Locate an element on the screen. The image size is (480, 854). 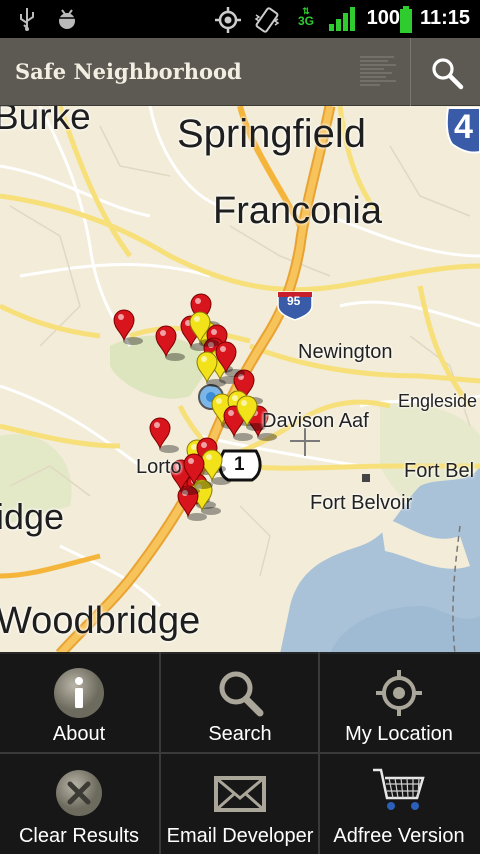
status-bar: ⇅ 3G 100 11:15 is located at coordinates (240, 19).